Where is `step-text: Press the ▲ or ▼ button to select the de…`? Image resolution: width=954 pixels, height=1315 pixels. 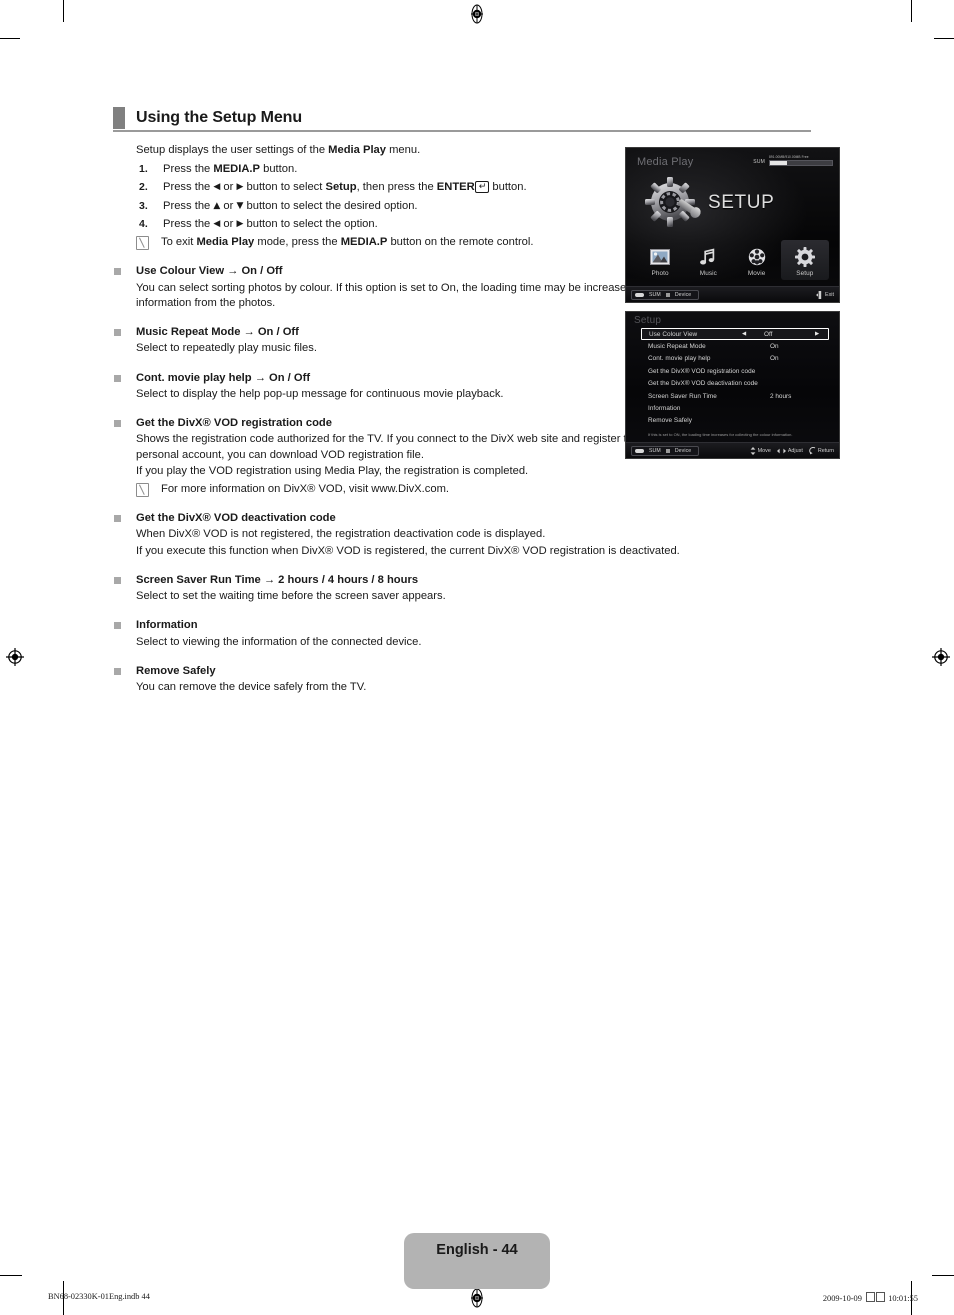
step-text: Press the ▲ or ▼ button to select the de… is located at coordinates (290, 206).